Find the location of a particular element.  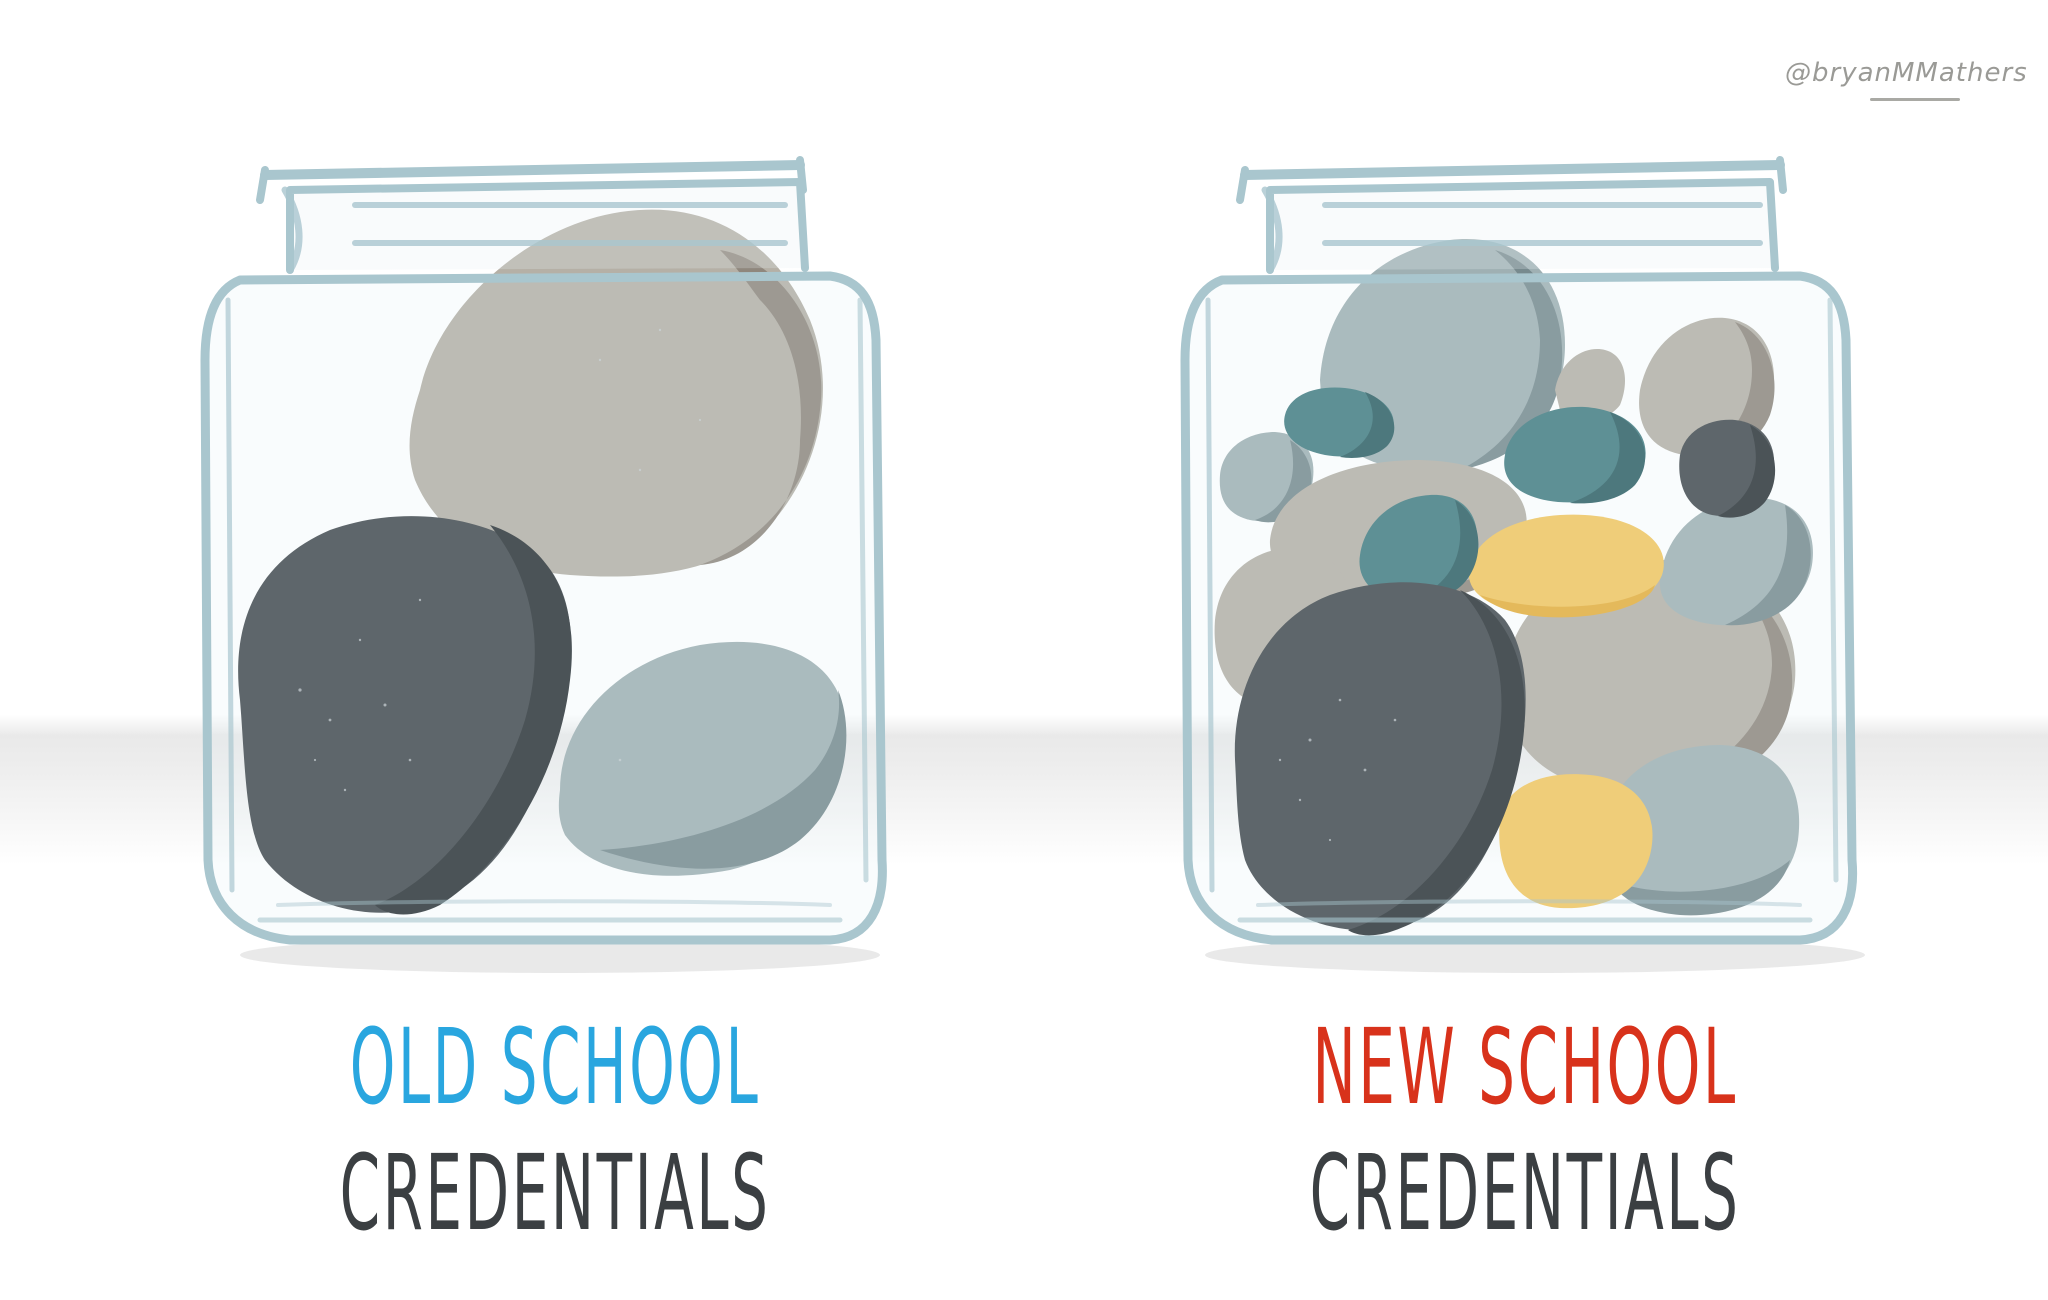

artist-credit: @bryanMMathers is located at coordinates (1906, 73).